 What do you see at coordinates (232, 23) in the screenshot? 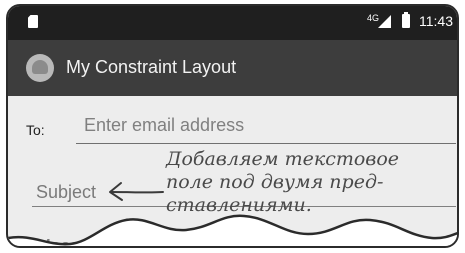
I see `status-bar: 4G 11:43` at bounding box center [232, 23].